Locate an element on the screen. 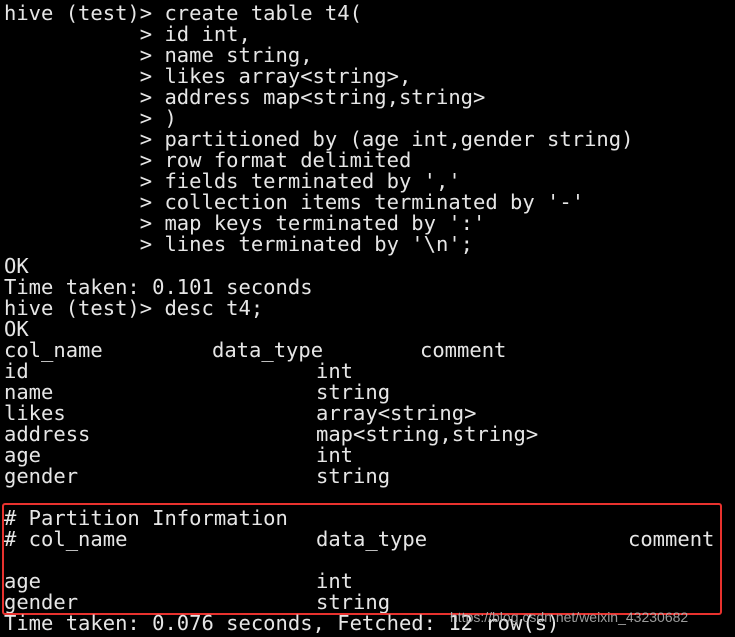  desc-row-col-name: age is located at coordinates (23, 455).